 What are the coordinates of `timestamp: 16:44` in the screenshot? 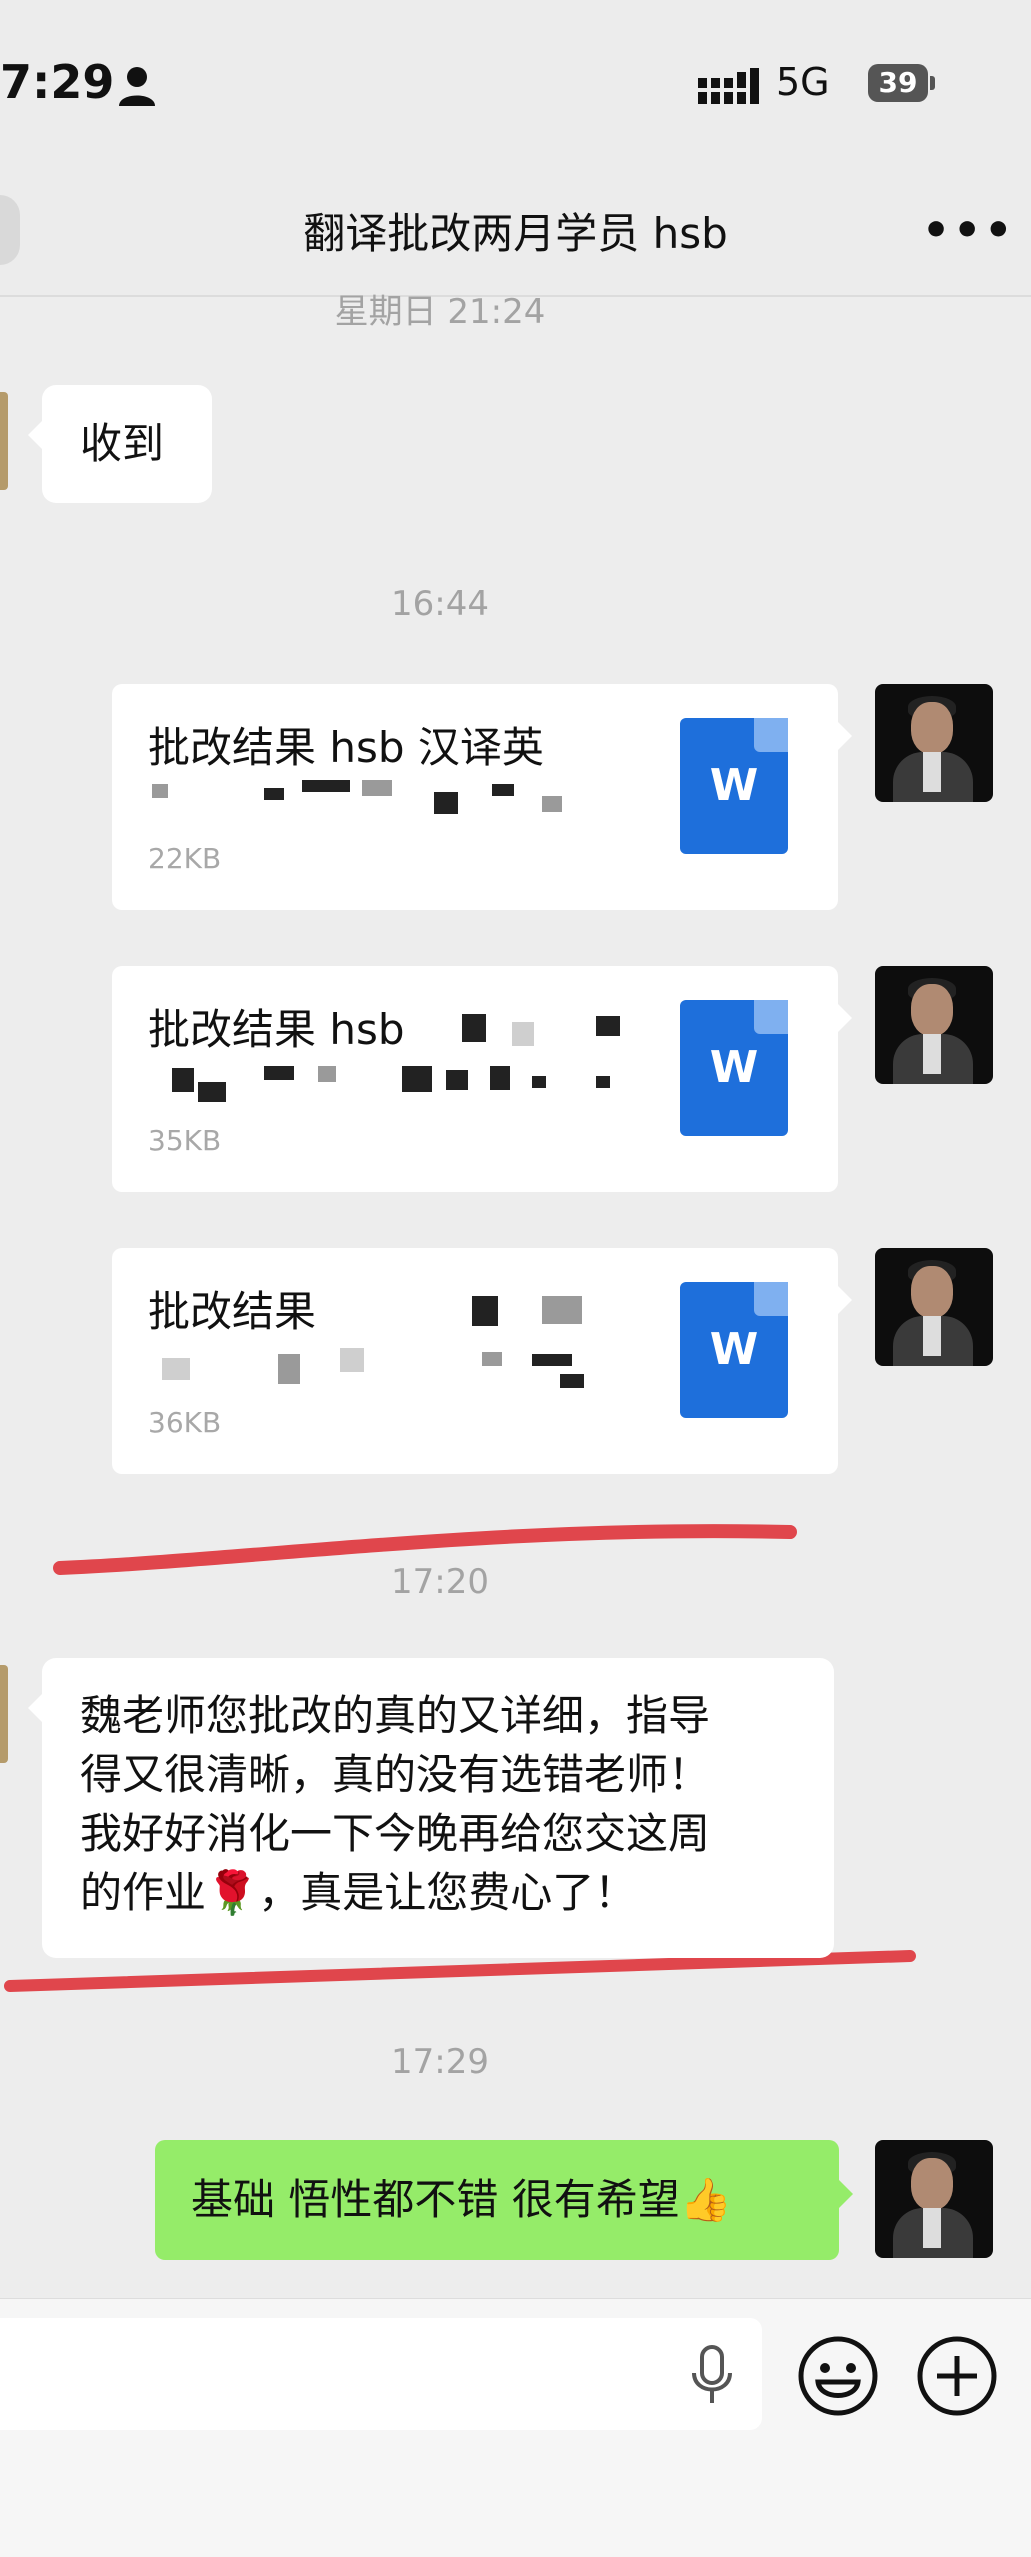 It's located at (440, 604).